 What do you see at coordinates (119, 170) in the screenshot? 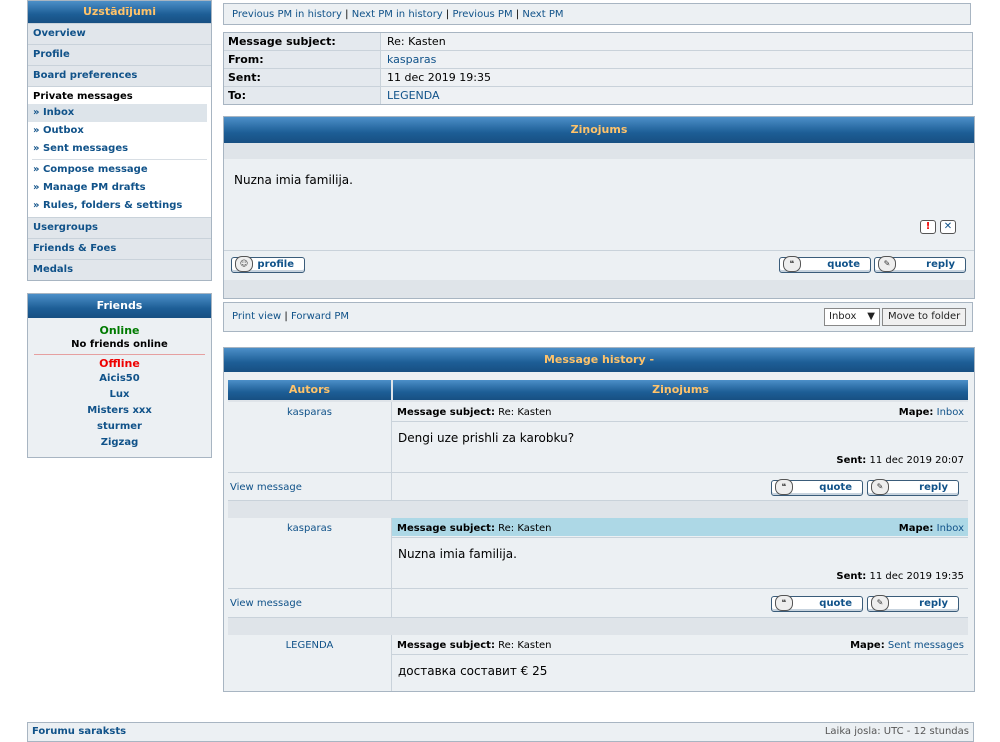
I see `menu-item-compose-message: » Compose message` at bounding box center [119, 170].